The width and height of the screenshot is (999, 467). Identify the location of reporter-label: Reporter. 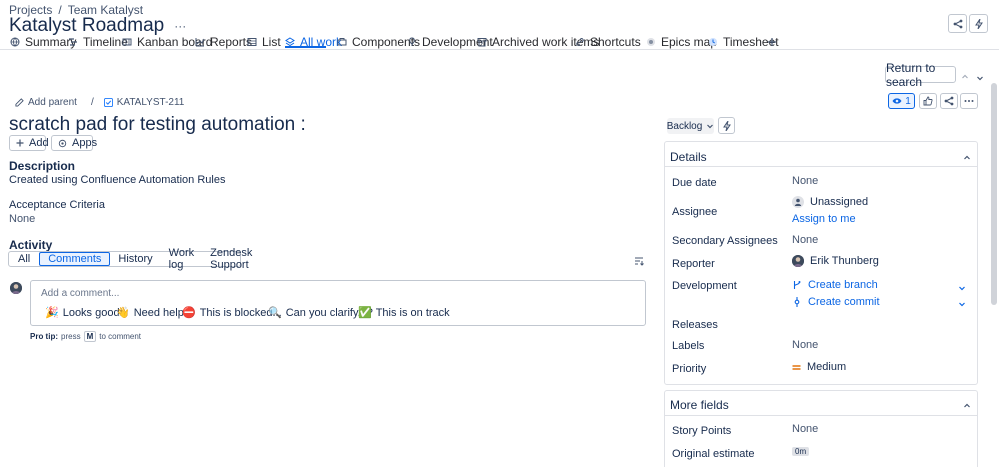
(693, 264).